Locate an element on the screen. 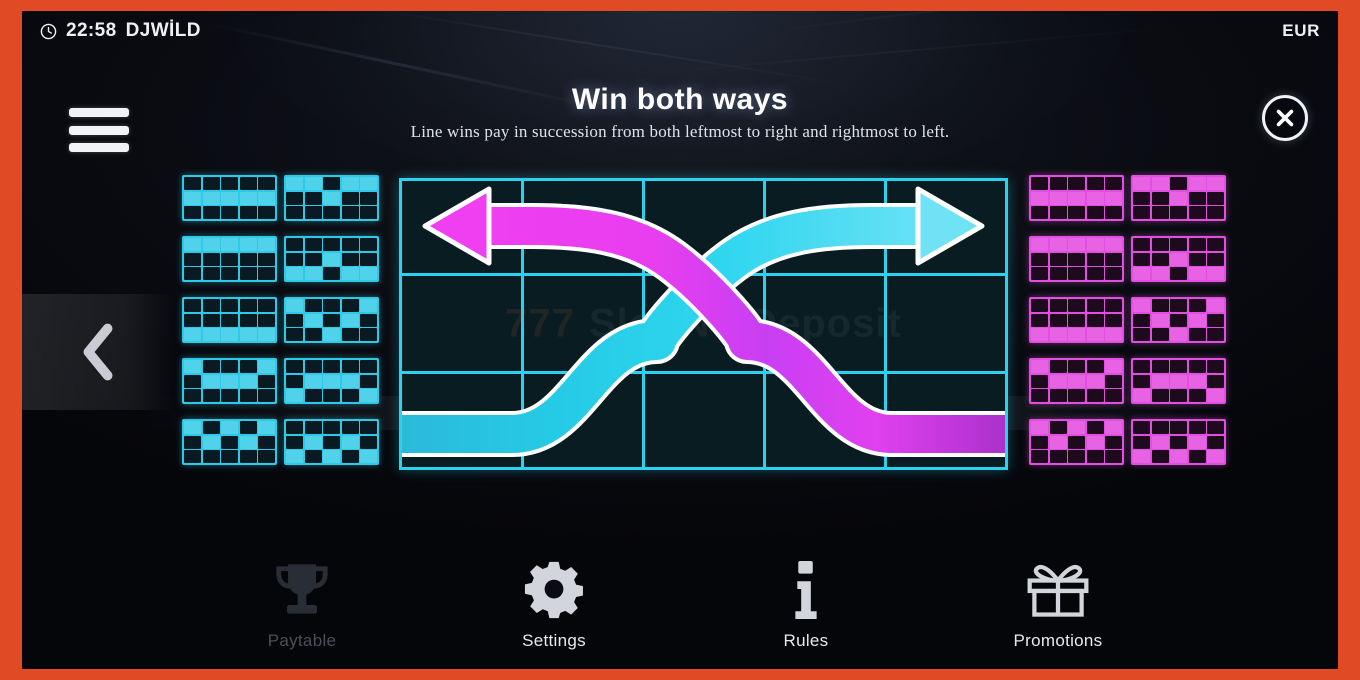  hamburger-bar is located at coordinates (99, 130).